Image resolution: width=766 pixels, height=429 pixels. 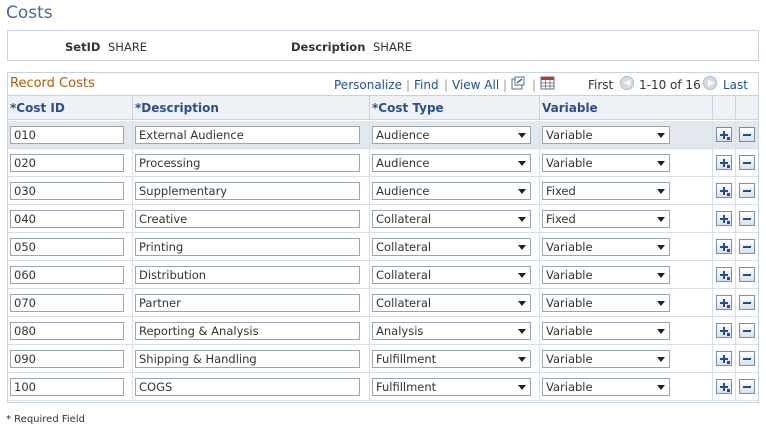 I want to click on previous-arrow-icon: ◀, so click(x=627, y=83).